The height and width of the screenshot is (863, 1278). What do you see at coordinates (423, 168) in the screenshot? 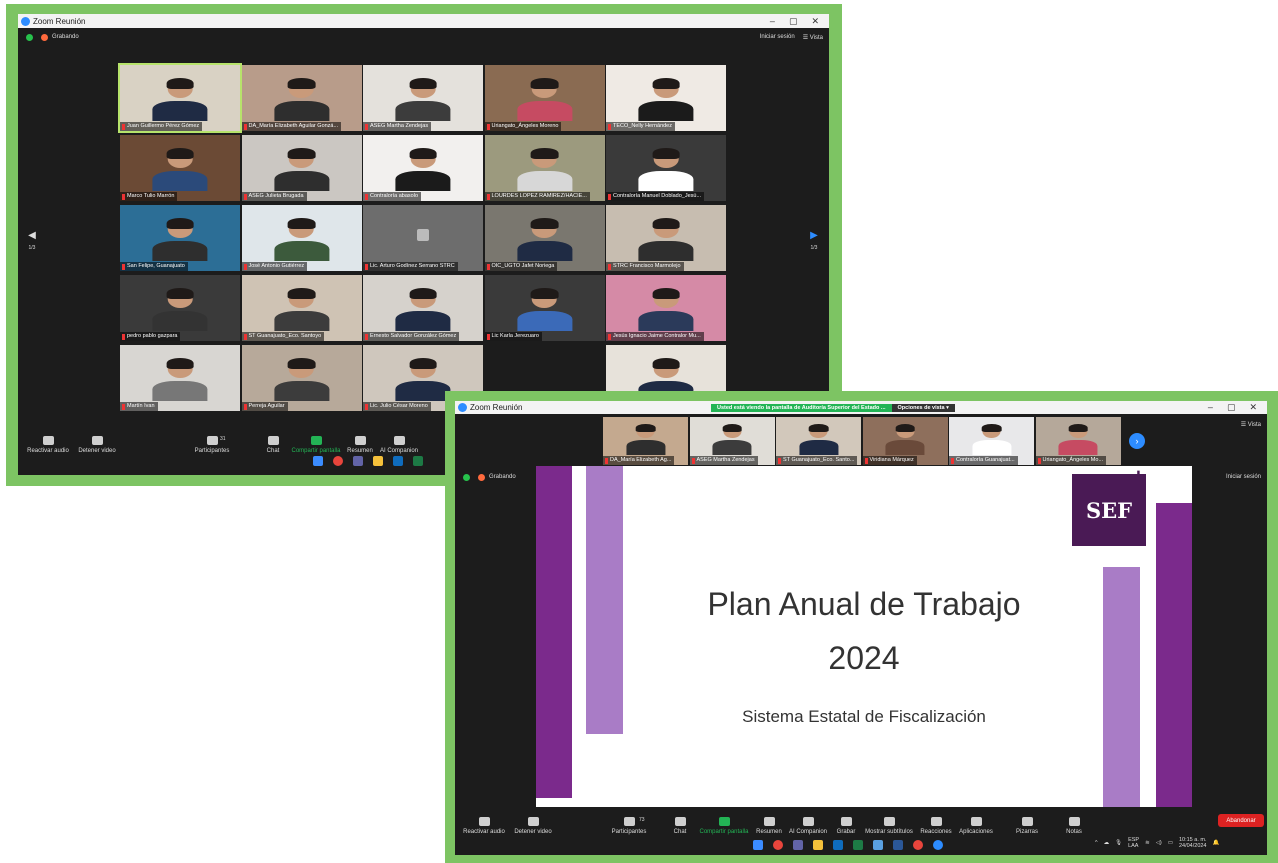
I see `video-tile: Contraloría abasolo` at bounding box center [423, 168].